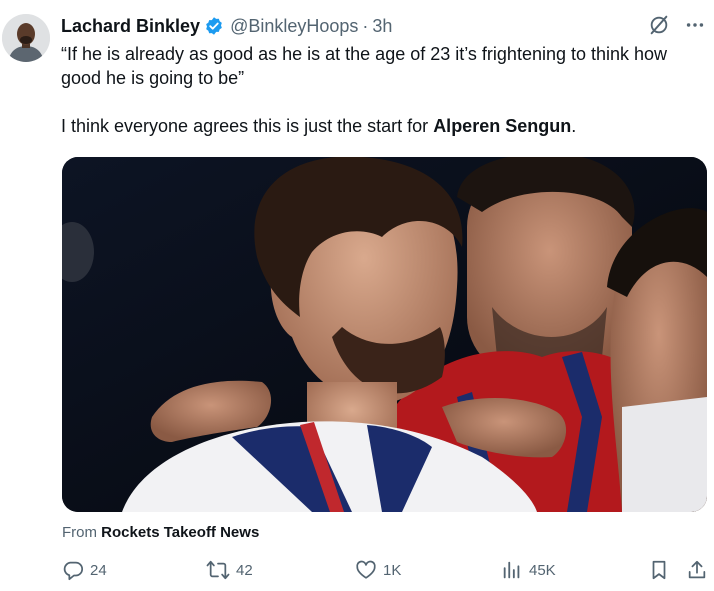  I want to click on source-prefix: From, so click(82, 532).